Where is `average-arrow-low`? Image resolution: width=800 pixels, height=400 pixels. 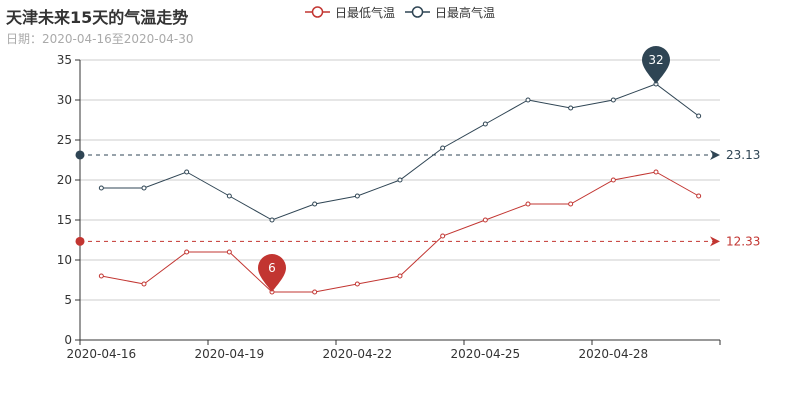 average-arrow-low is located at coordinates (715, 241).